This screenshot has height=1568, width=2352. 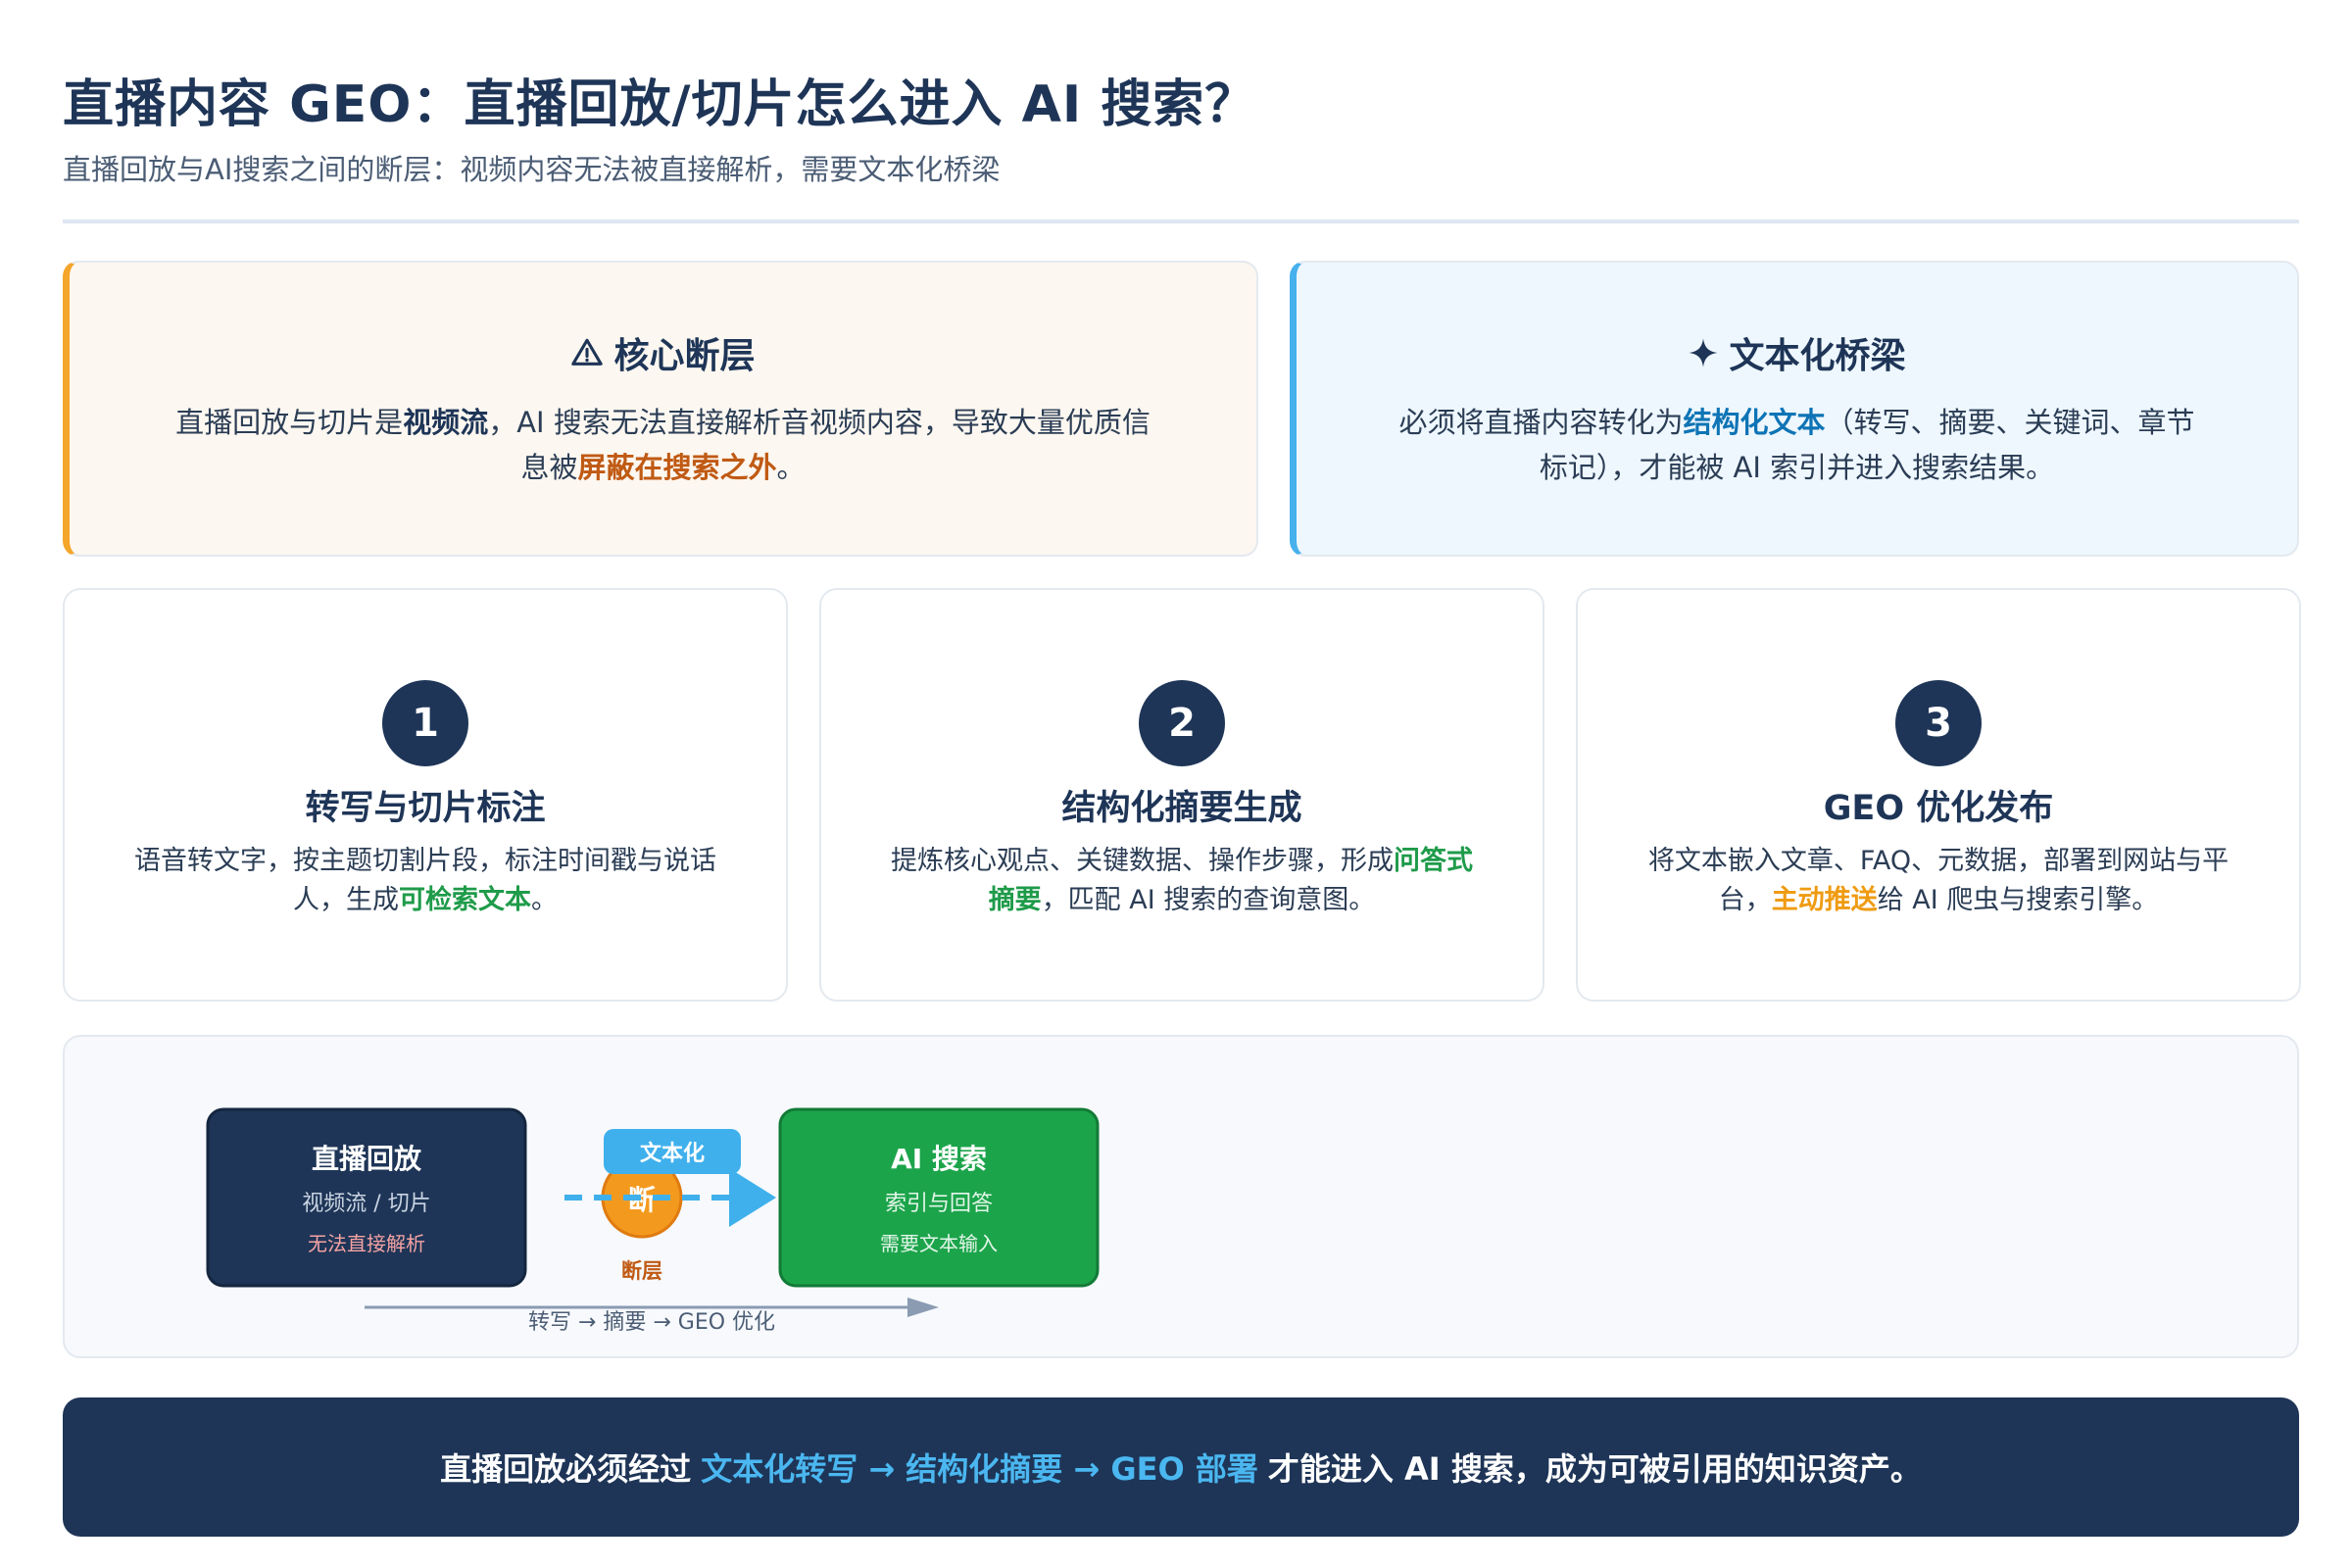 What do you see at coordinates (939, 1204) in the screenshot?
I see `ai-search-line-1: 索引与回答` at bounding box center [939, 1204].